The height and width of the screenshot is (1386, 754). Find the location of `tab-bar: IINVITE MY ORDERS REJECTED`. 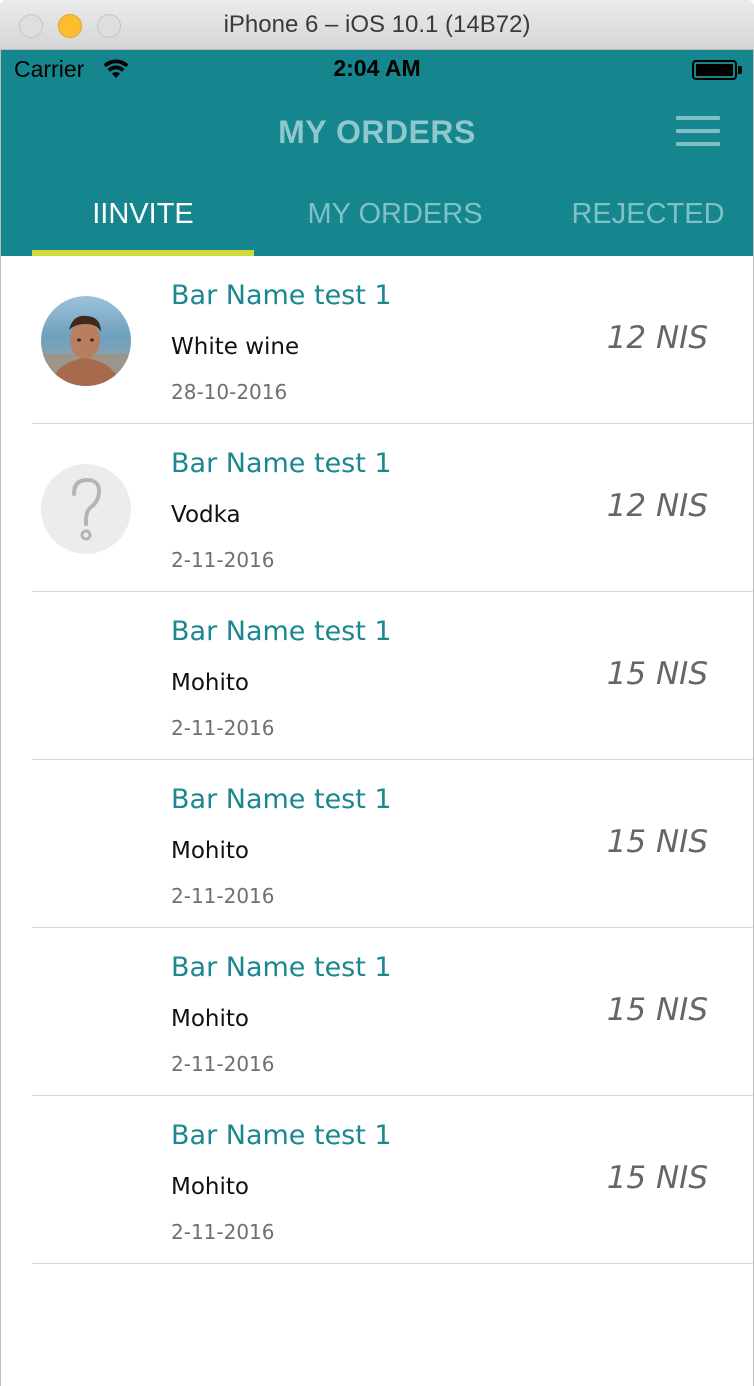

tab-bar: IINVITE MY ORDERS REJECTED is located at coordinates (377, 223).